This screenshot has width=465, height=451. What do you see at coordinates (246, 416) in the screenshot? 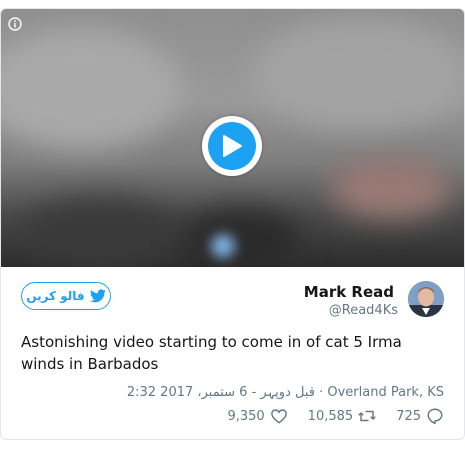
I see `like-count: 9,350` at bounding box center [246, 416].